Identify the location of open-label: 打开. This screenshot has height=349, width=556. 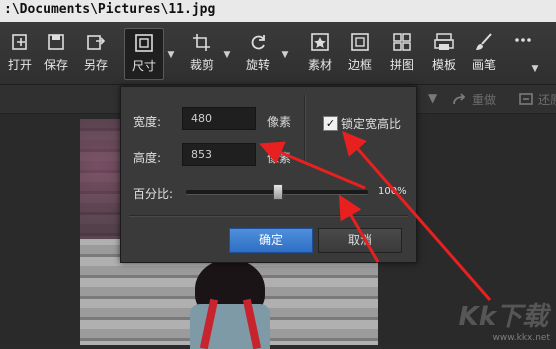
(19, 65).